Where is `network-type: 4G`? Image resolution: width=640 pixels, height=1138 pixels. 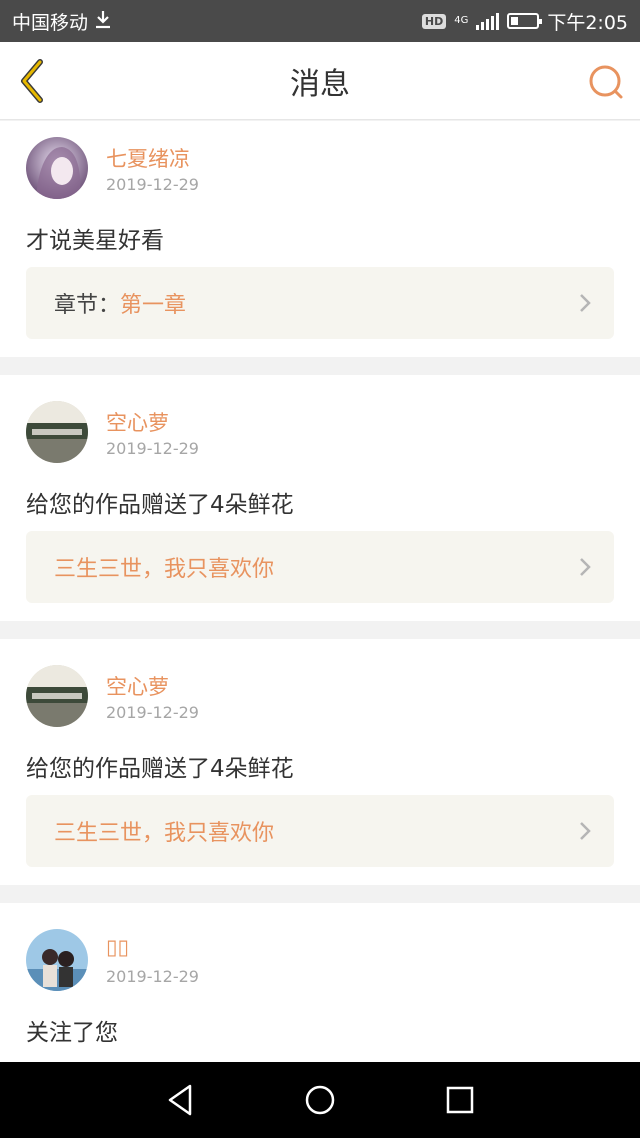
network-type: 4G is located at coordinates (461, 21).